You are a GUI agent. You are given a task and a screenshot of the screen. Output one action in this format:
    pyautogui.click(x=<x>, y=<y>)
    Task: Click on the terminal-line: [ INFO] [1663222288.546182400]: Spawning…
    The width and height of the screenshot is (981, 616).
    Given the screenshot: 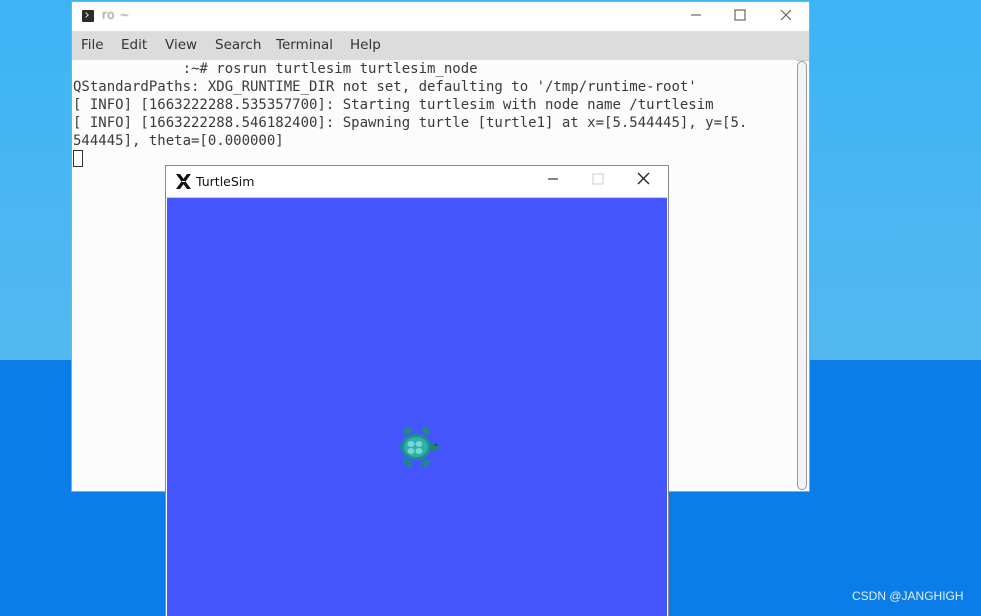 What is the action you would take?
    pyautogui.click(x=410, y=123)
    